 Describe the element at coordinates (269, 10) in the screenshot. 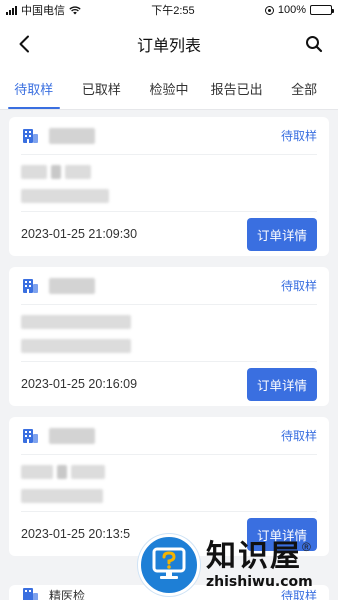

I see `orientation-lock-icon` at that location.